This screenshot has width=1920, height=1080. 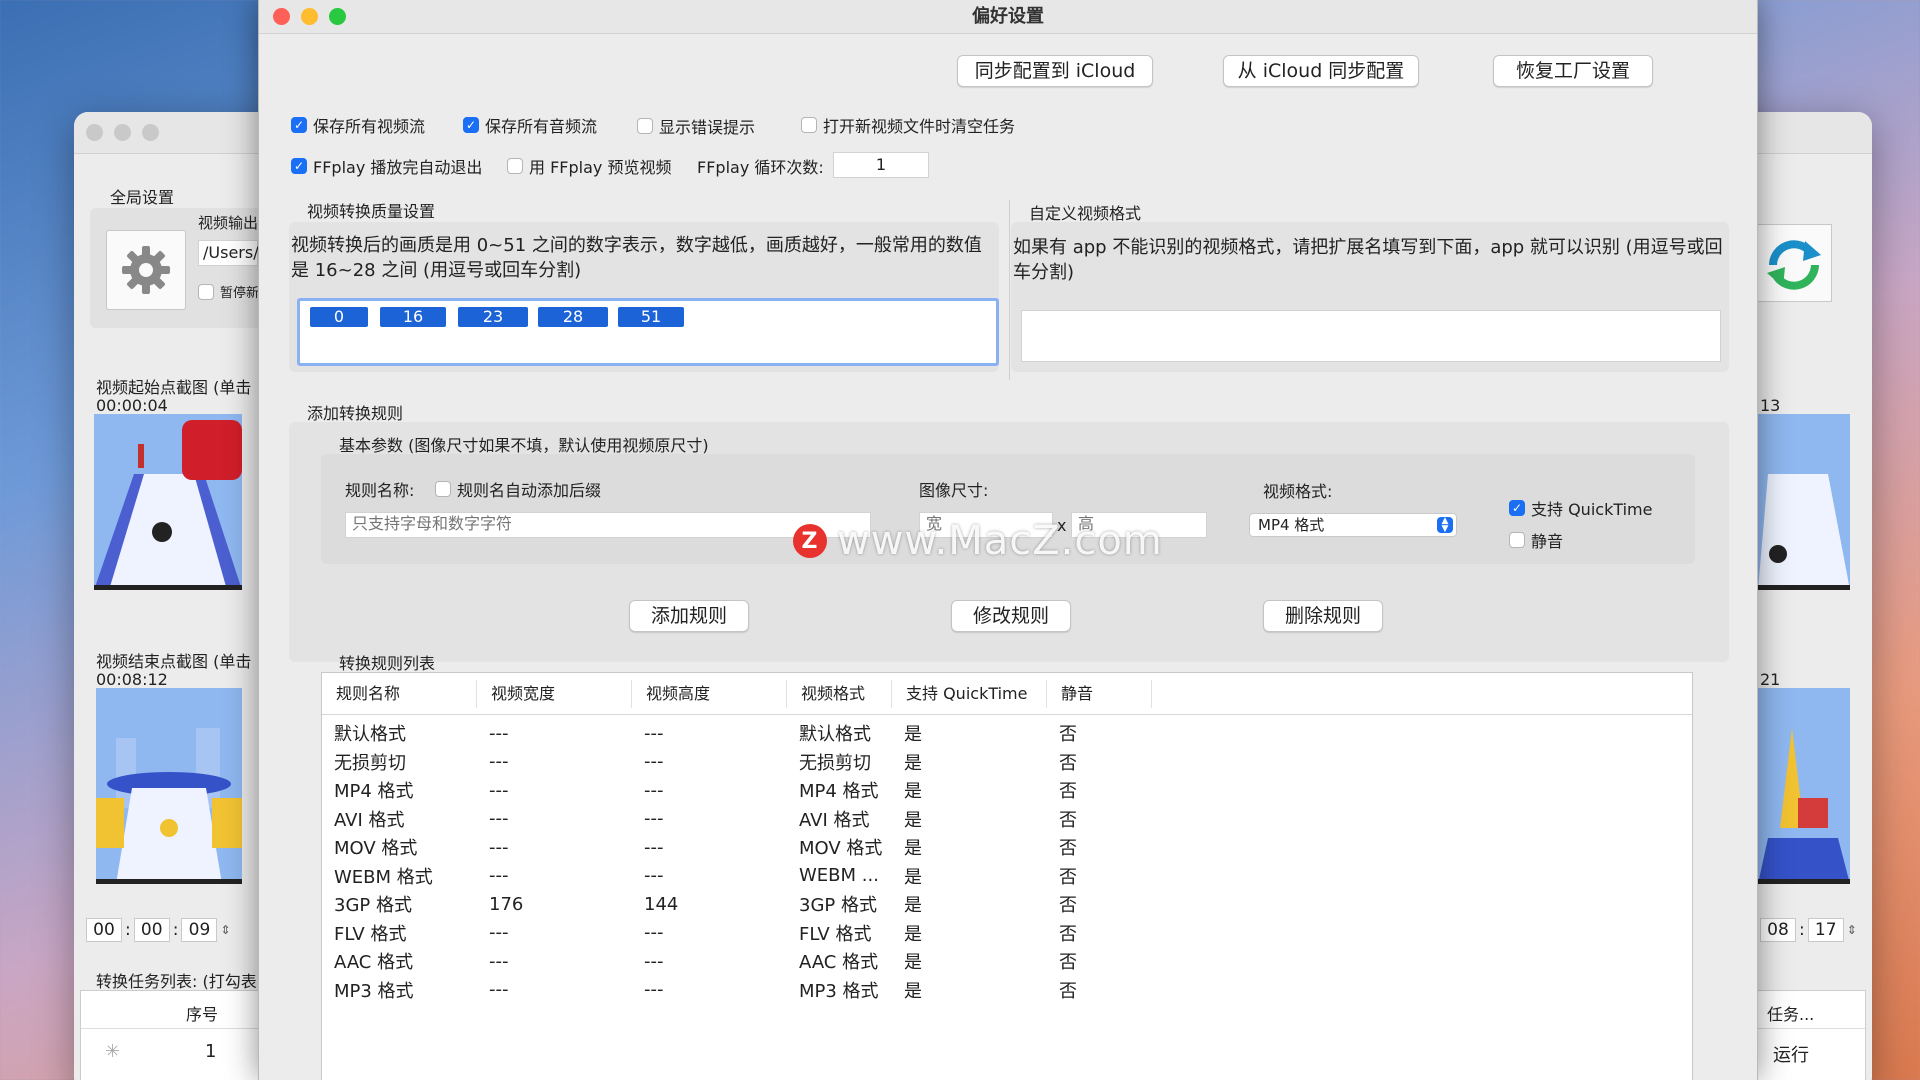 What do you see at coordinates (839, 693) in the screenshot?
I see `column-header: 视频格式` at bounding box center [839, 693].